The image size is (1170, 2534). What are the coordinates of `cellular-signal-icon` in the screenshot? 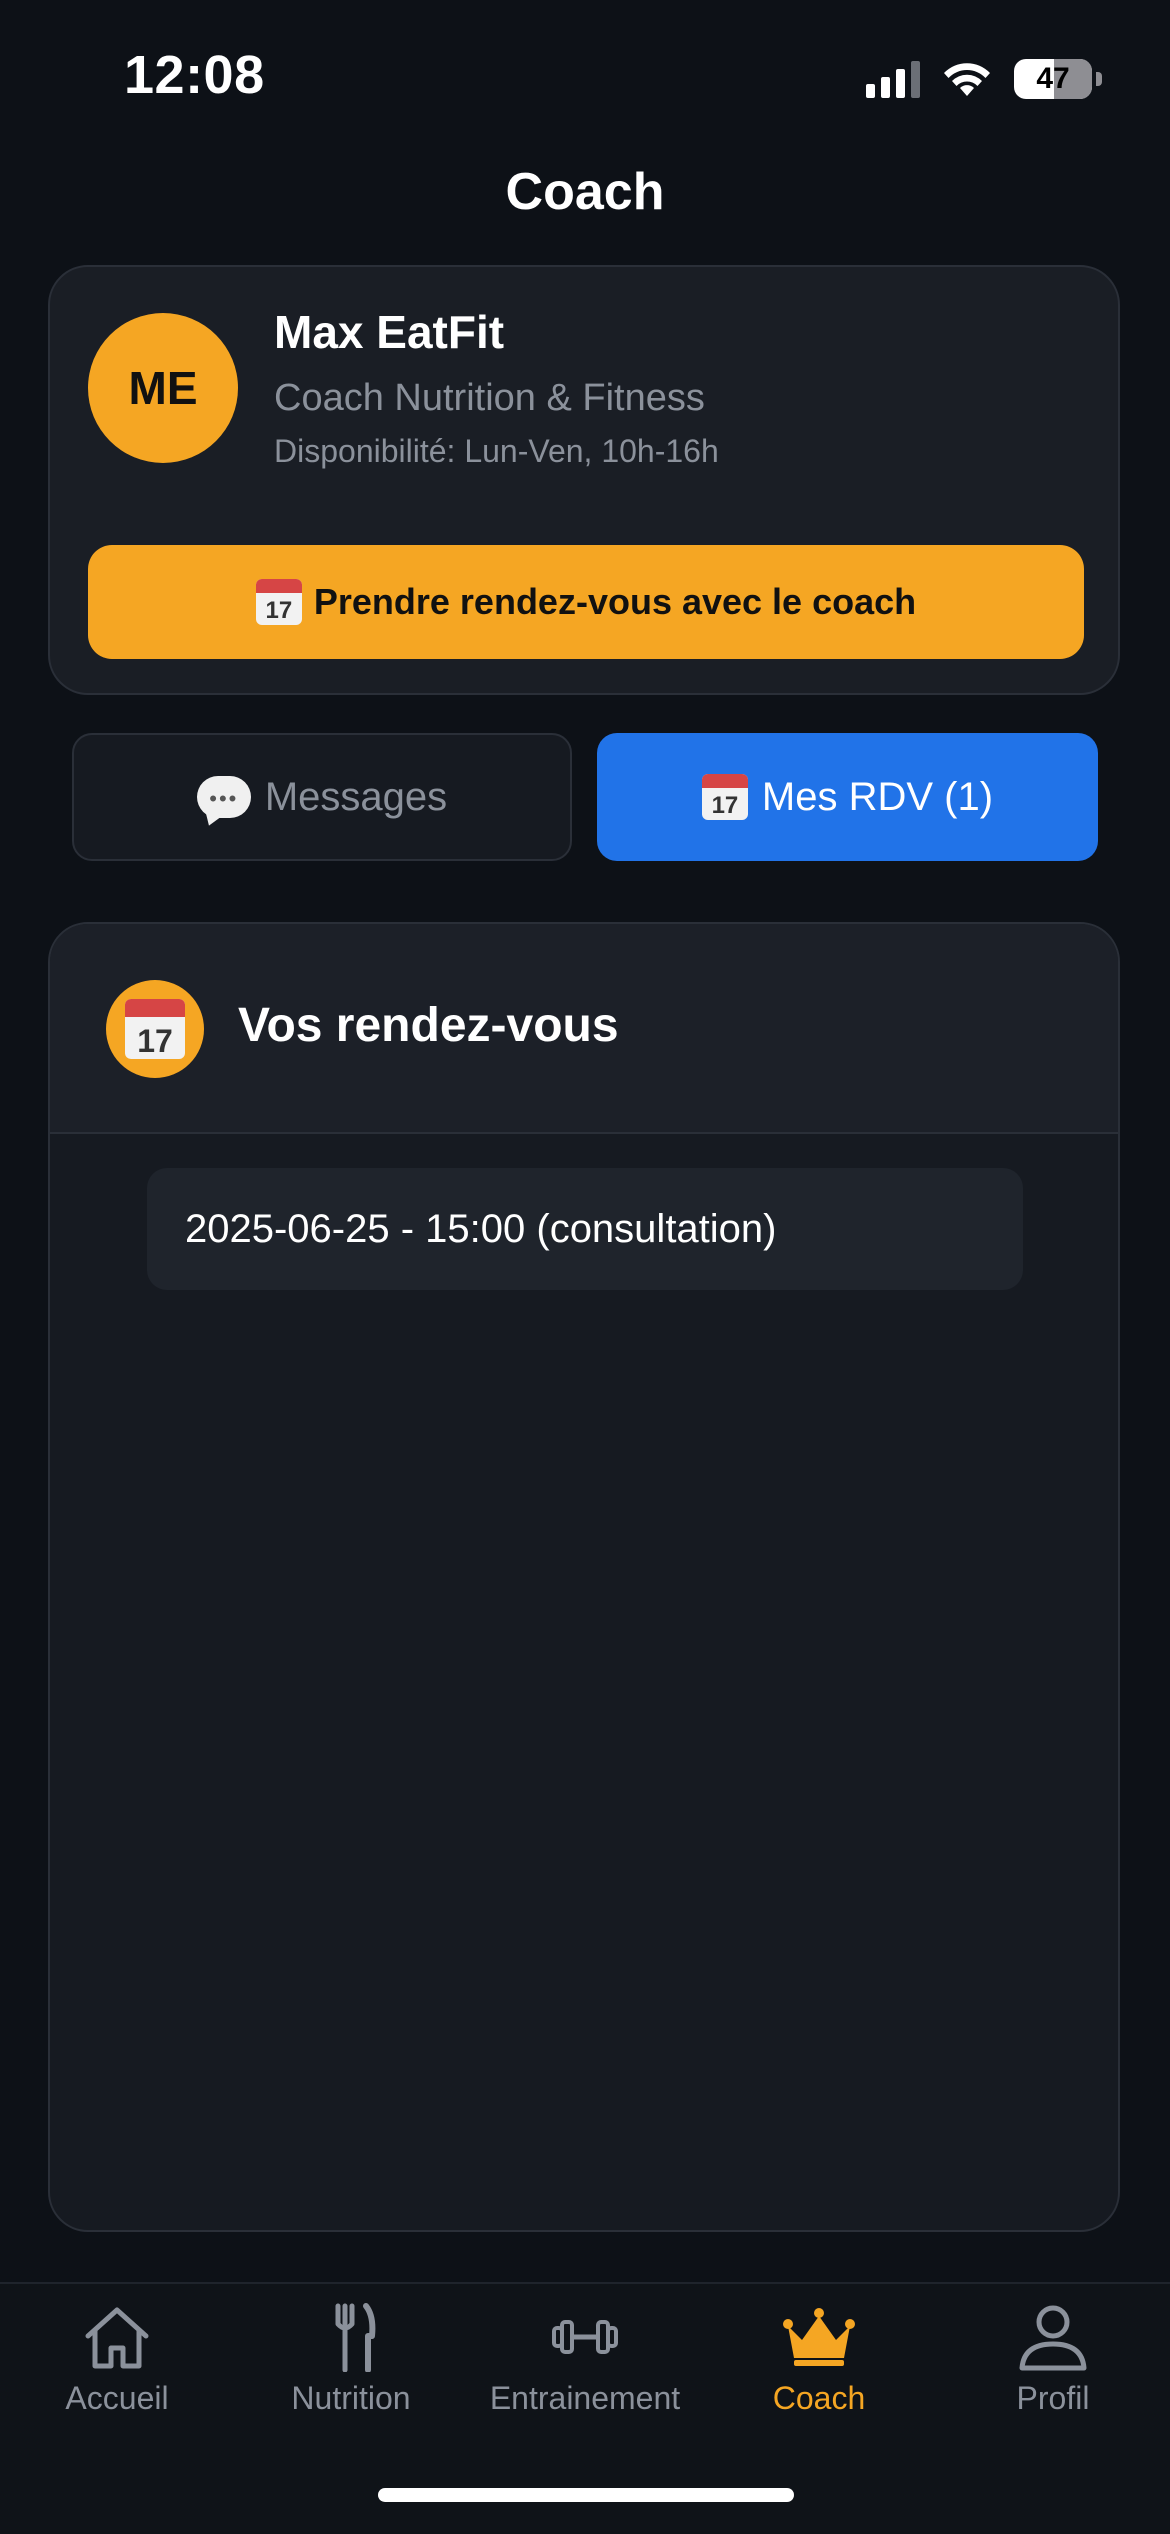 It's located at (893, 79).